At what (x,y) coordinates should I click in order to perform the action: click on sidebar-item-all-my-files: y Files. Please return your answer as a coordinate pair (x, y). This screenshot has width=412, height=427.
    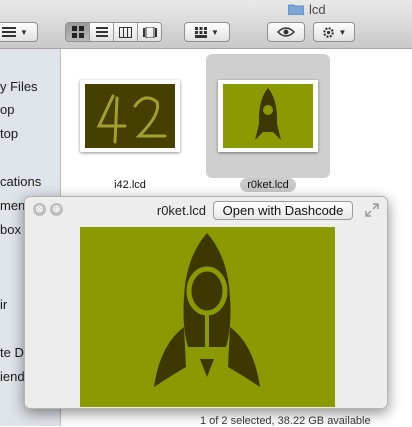
    Looking at the image, I should click on (19, 86).